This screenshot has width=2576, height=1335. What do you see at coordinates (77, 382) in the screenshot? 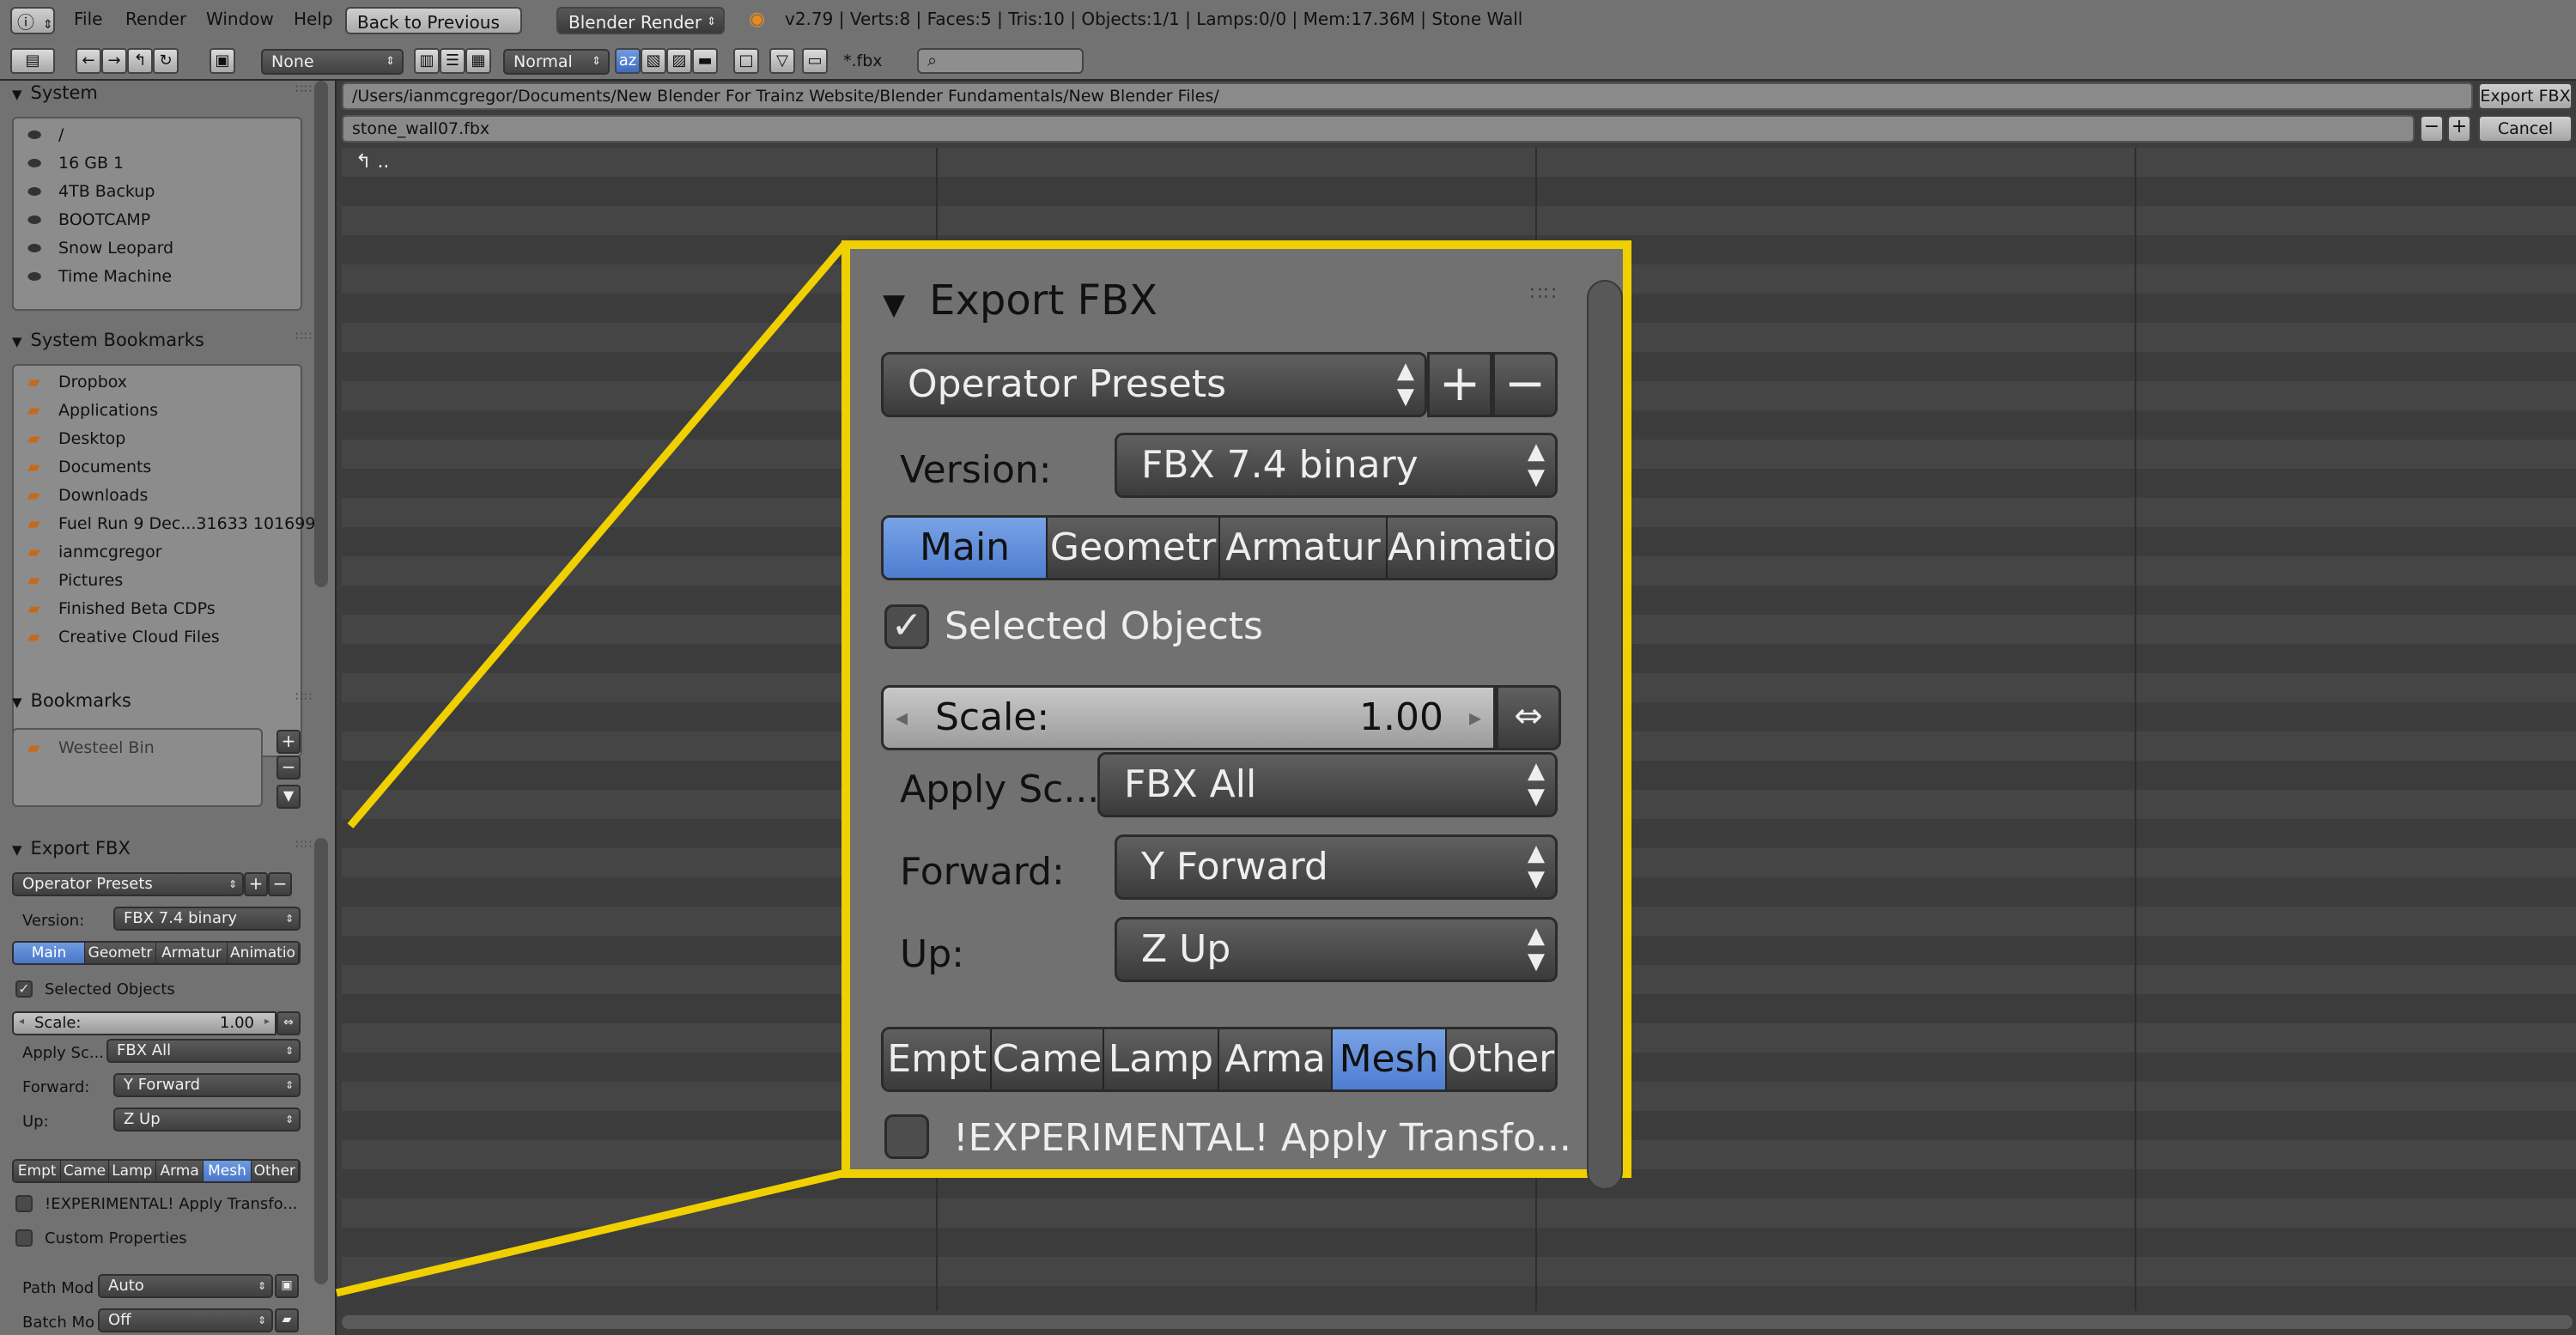
I see `list-item: ▰ Dropbox` at bounding box center [77, 382].